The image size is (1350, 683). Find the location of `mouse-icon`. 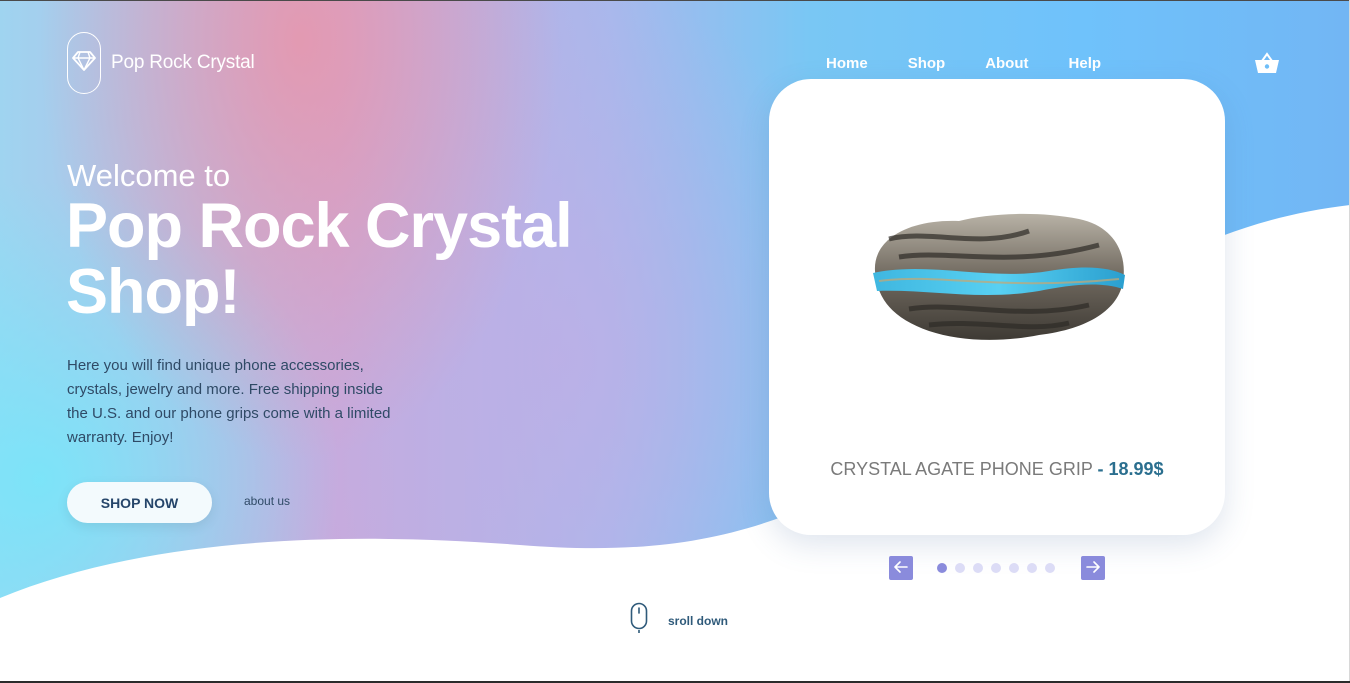

mouse-icon is located at coordinates (639, 620).